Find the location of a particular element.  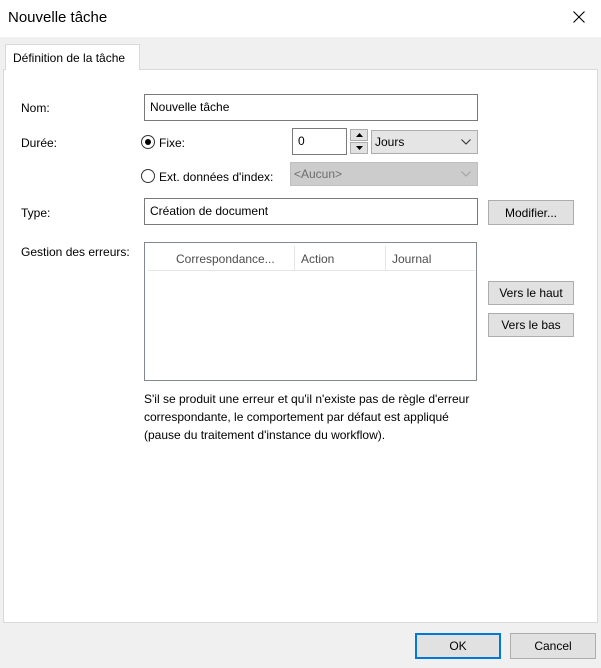

close-button is located at coordinates (578, 17).